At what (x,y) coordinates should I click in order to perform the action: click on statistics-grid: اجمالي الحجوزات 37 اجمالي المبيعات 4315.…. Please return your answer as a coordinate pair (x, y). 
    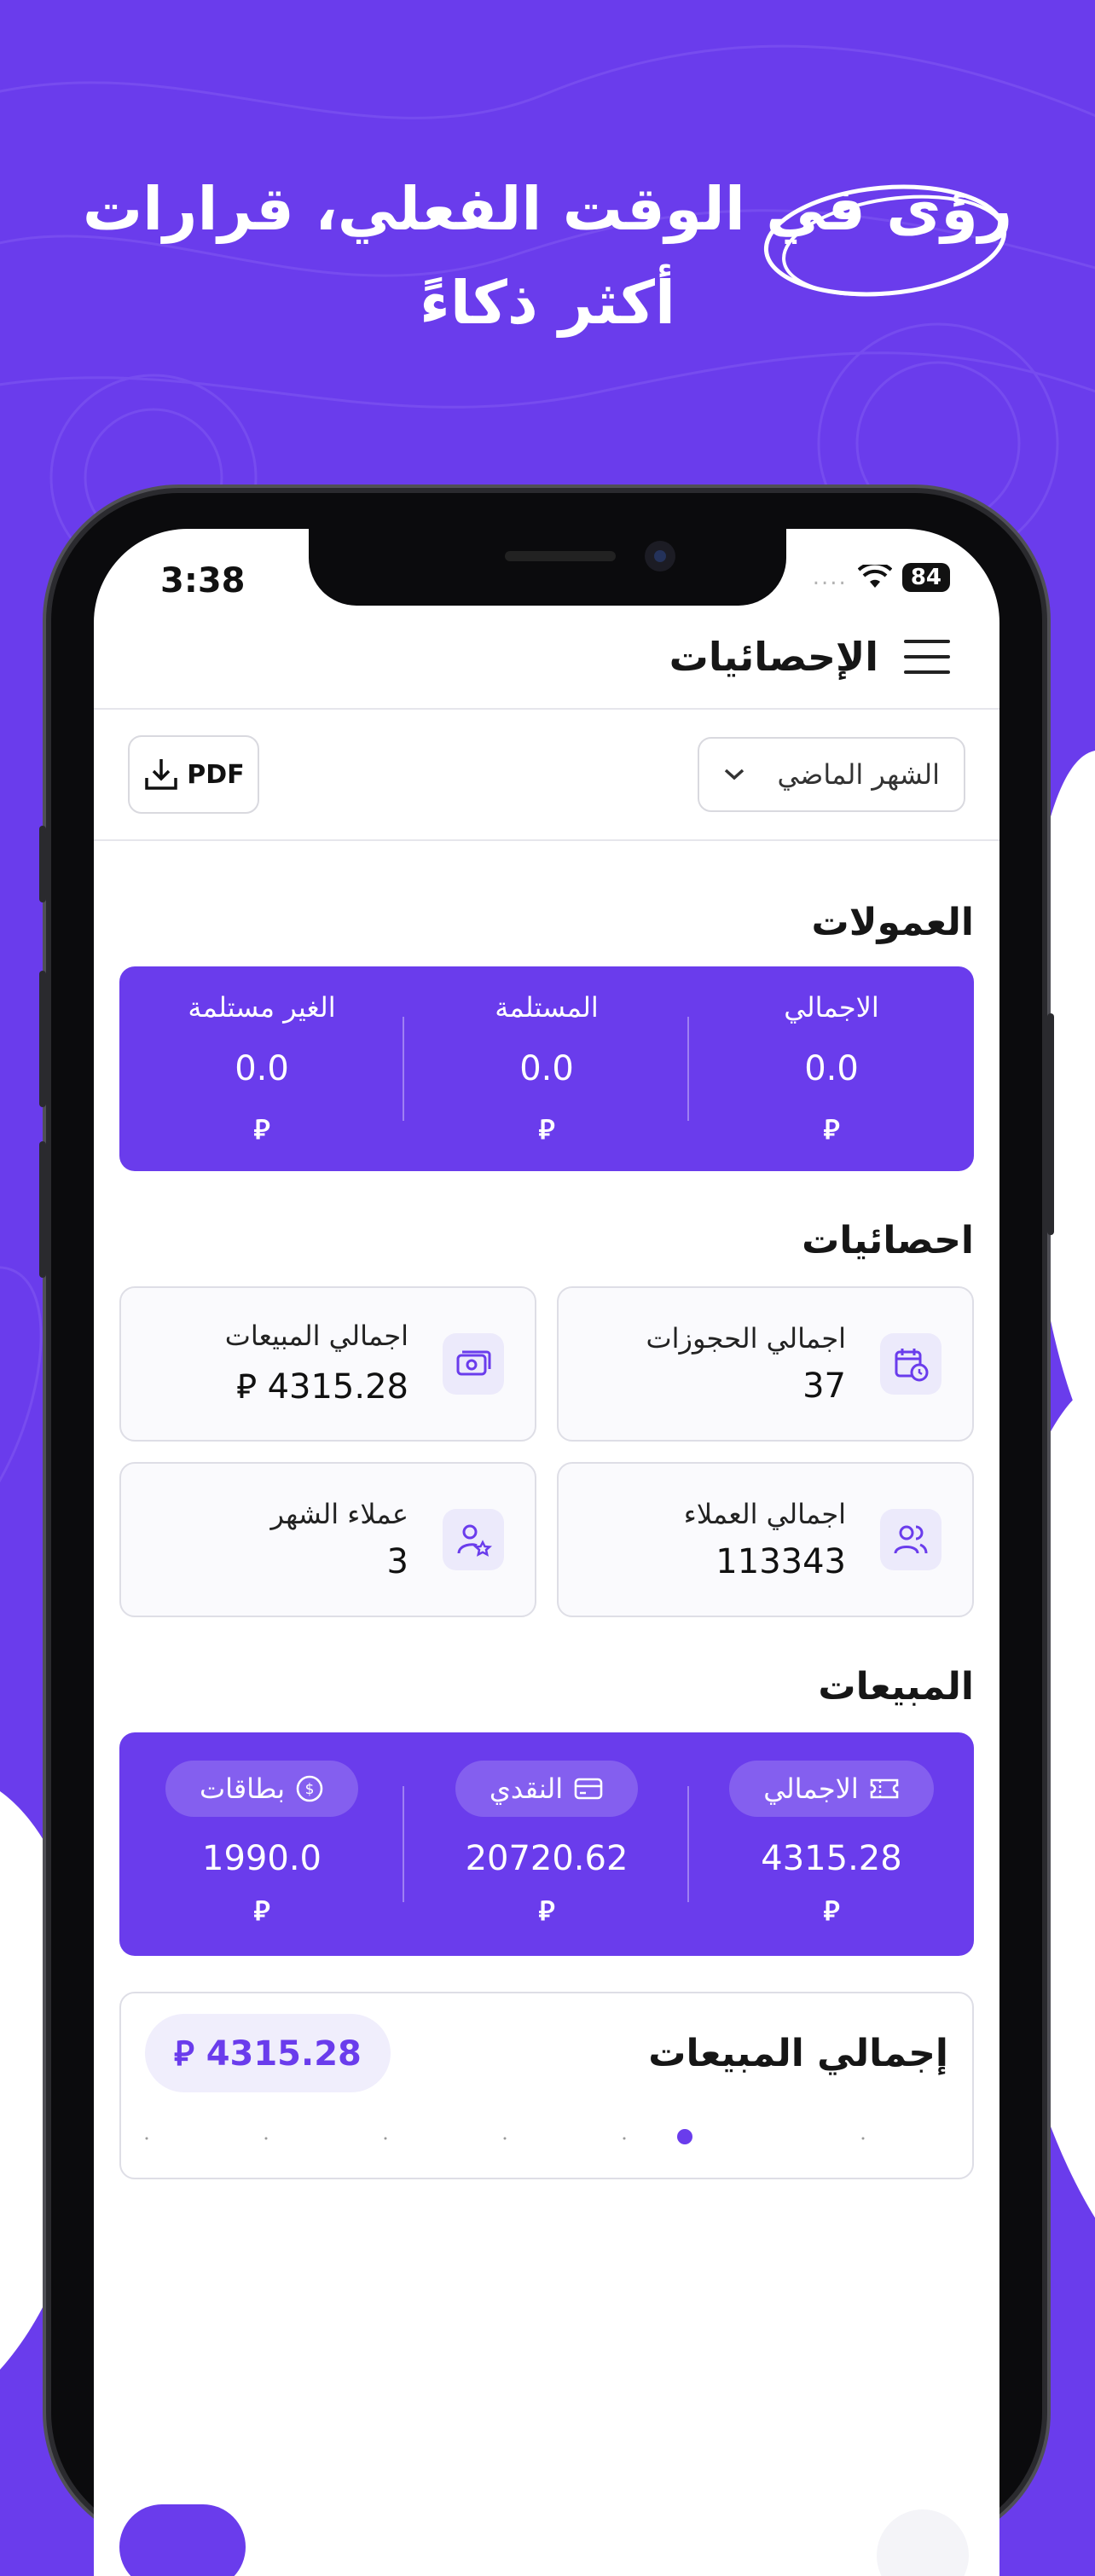
    Looking at the image, I should click on (546, 1451).